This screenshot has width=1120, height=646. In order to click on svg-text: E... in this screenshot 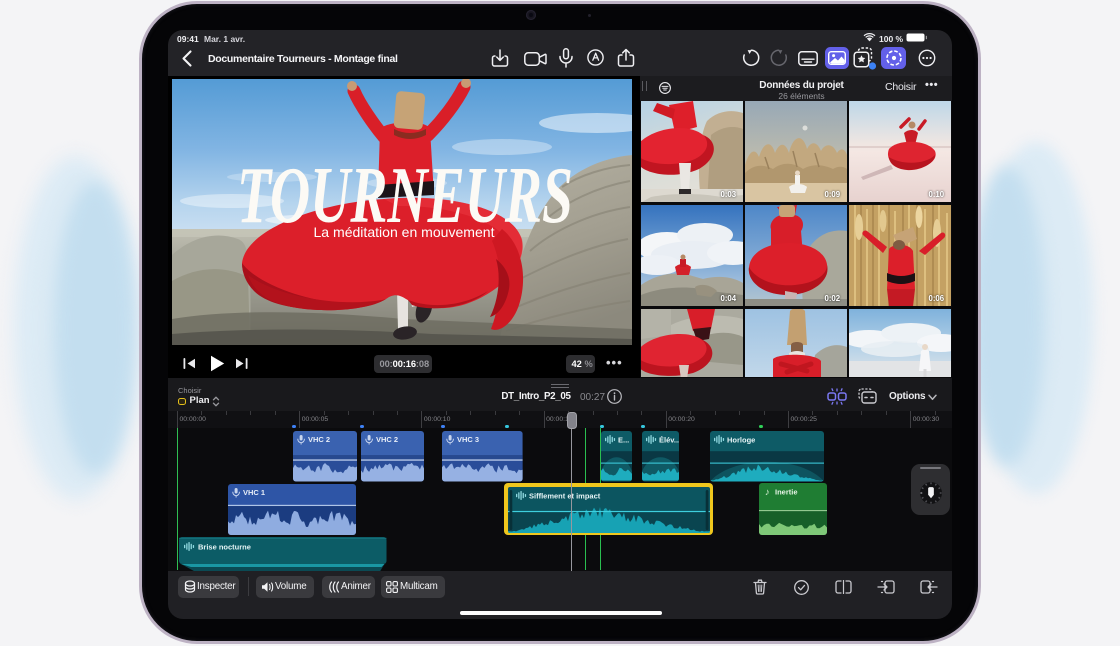, I will do `click(623, 440)`.